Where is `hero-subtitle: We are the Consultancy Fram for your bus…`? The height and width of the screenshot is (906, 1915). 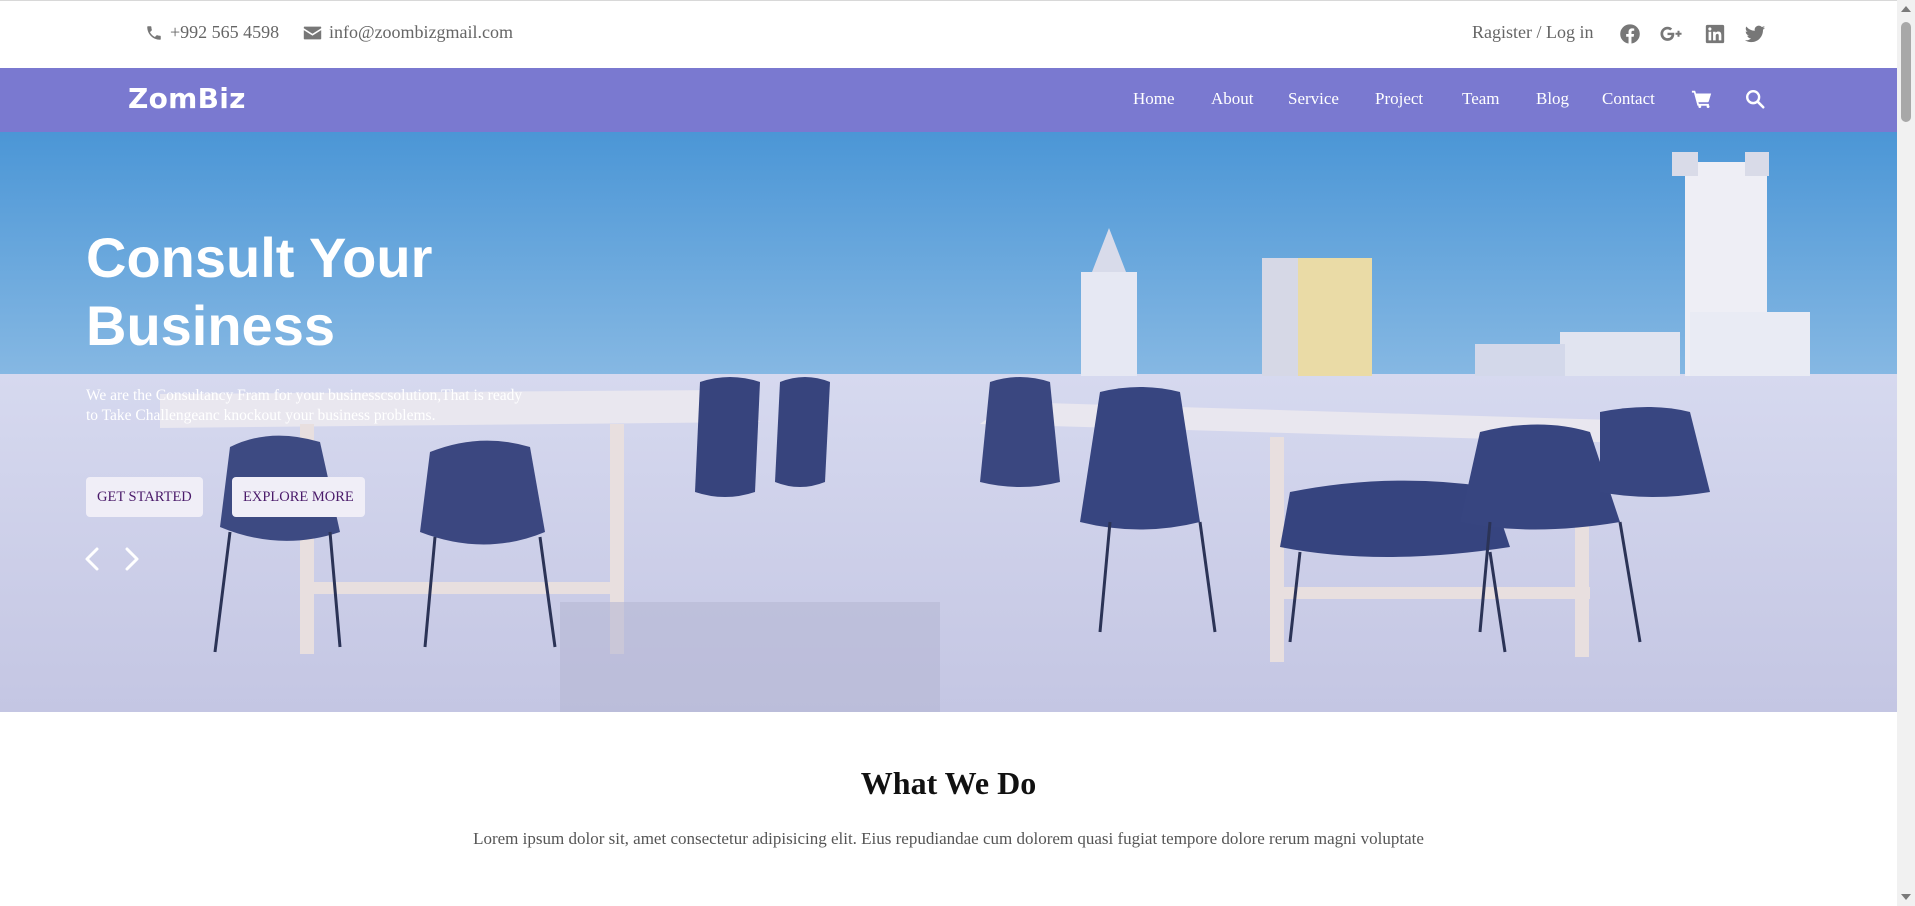
hero-subtitle: We are the Consultancy Fram for your bus… is located at coordinates (304, 405).